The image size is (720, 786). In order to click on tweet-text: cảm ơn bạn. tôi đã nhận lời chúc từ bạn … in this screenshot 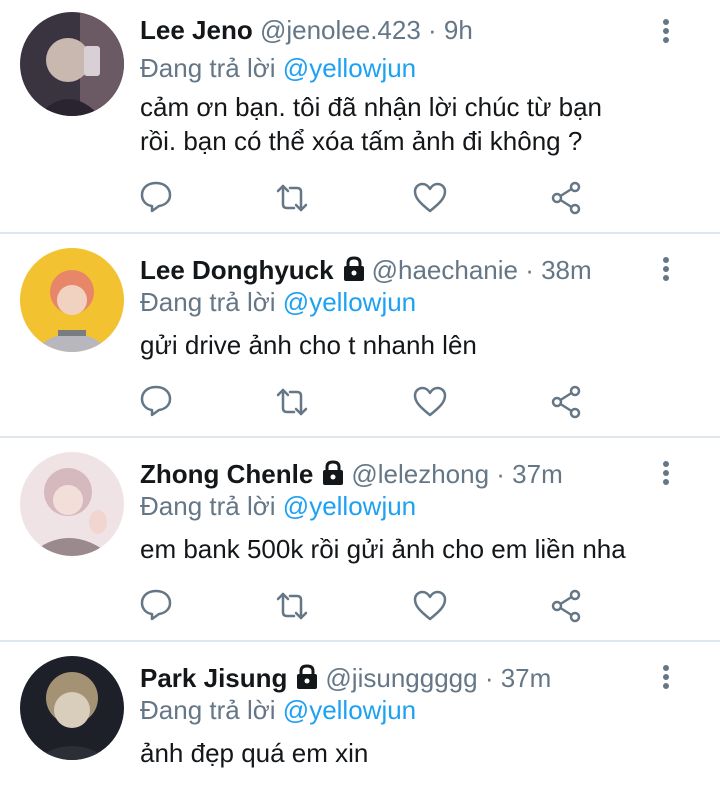, I will do `click(400, 124)`.